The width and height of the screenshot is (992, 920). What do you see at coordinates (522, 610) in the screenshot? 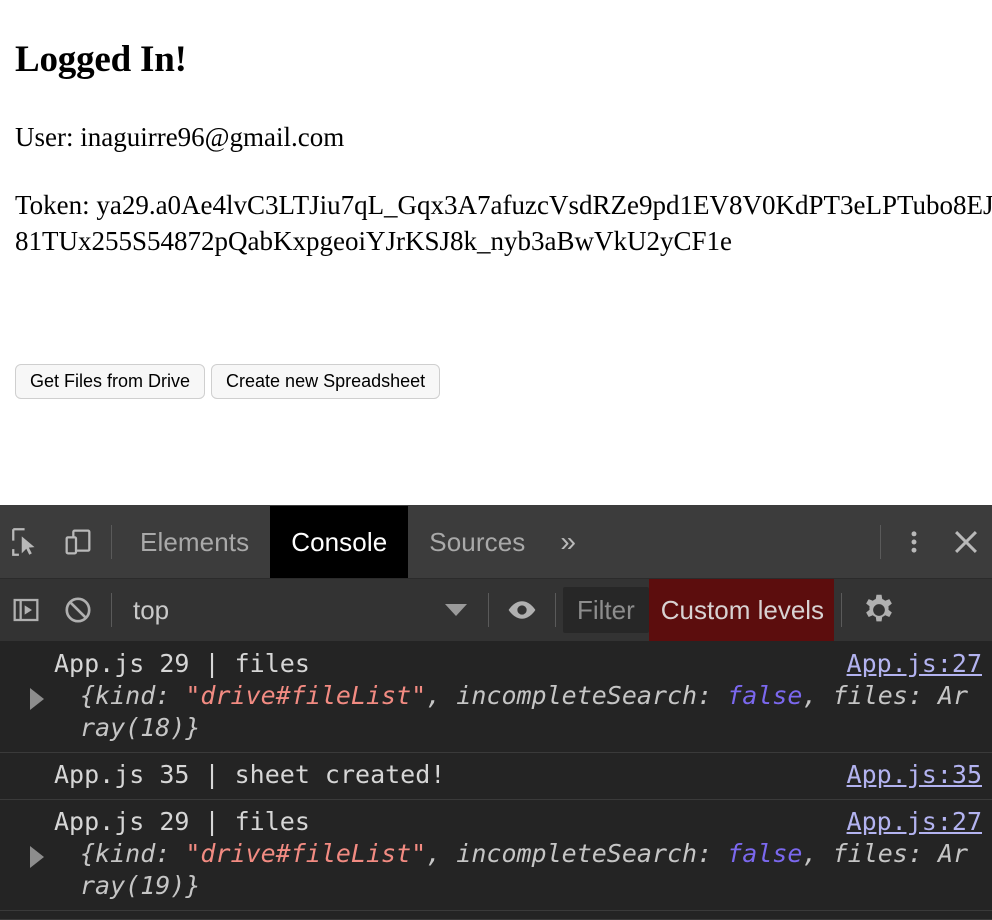
I see `live-expression-icon` at bounding box center [522, 610].